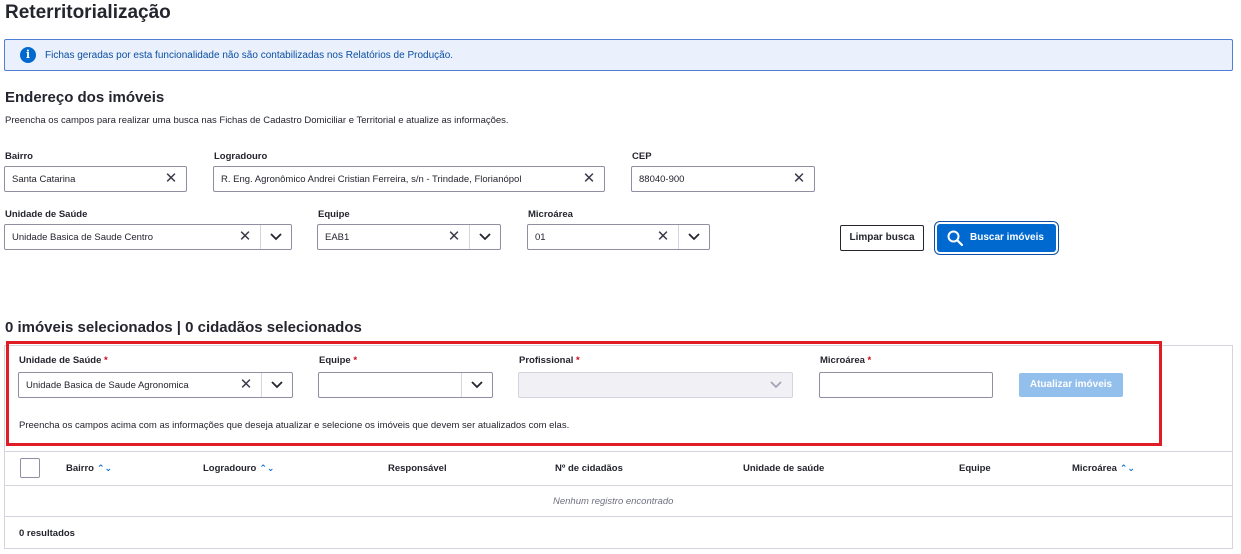  Describe the element at coordinates (618, 237) in the screenshot. I see `microarea-select: 01 ✕` at that location.